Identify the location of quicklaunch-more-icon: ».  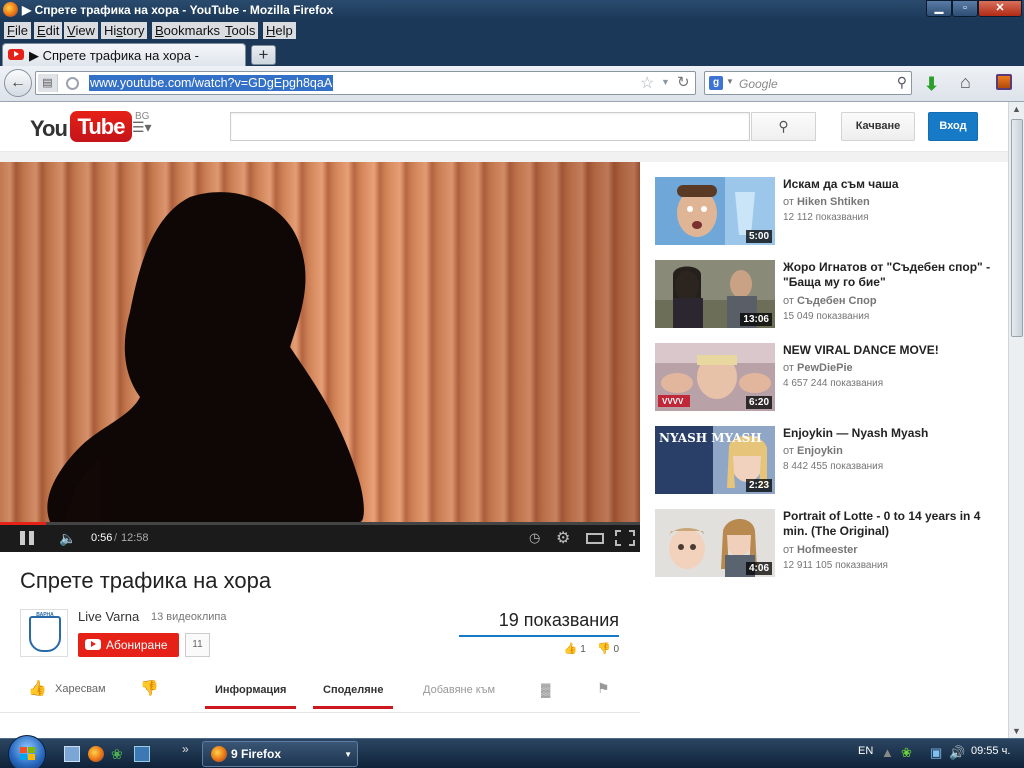
(185, 749).